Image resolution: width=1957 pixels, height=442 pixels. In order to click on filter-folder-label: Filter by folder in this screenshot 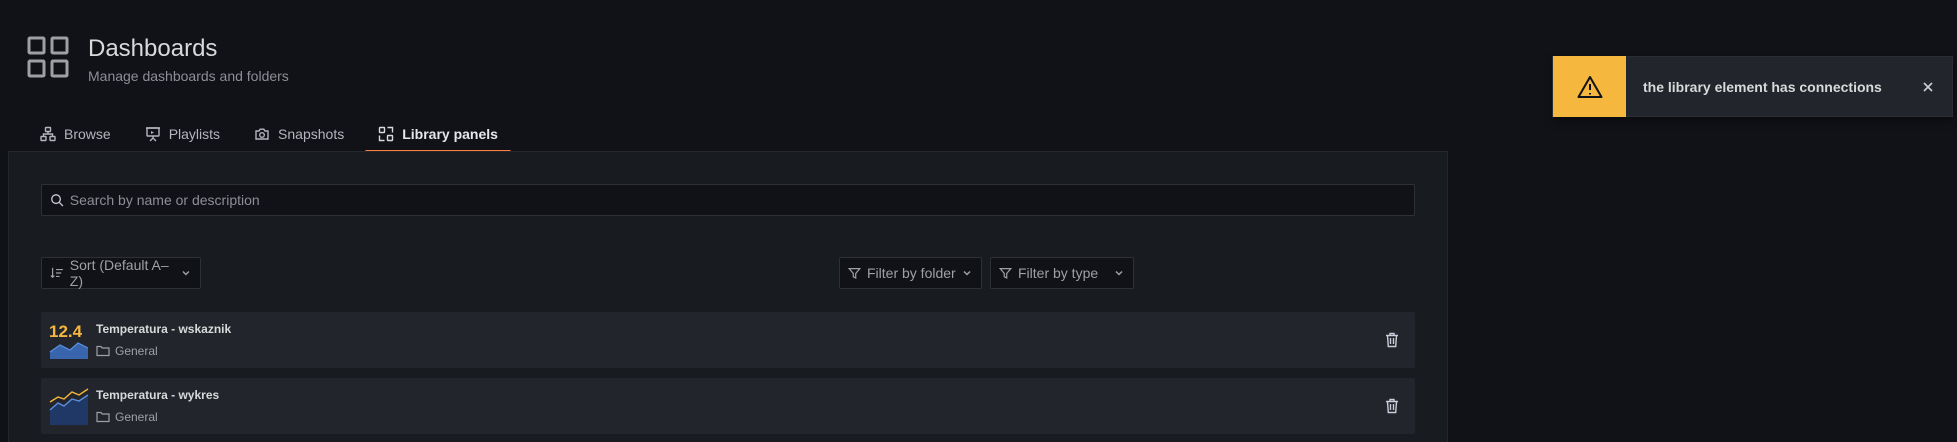, I will do `click(911, 273)`.